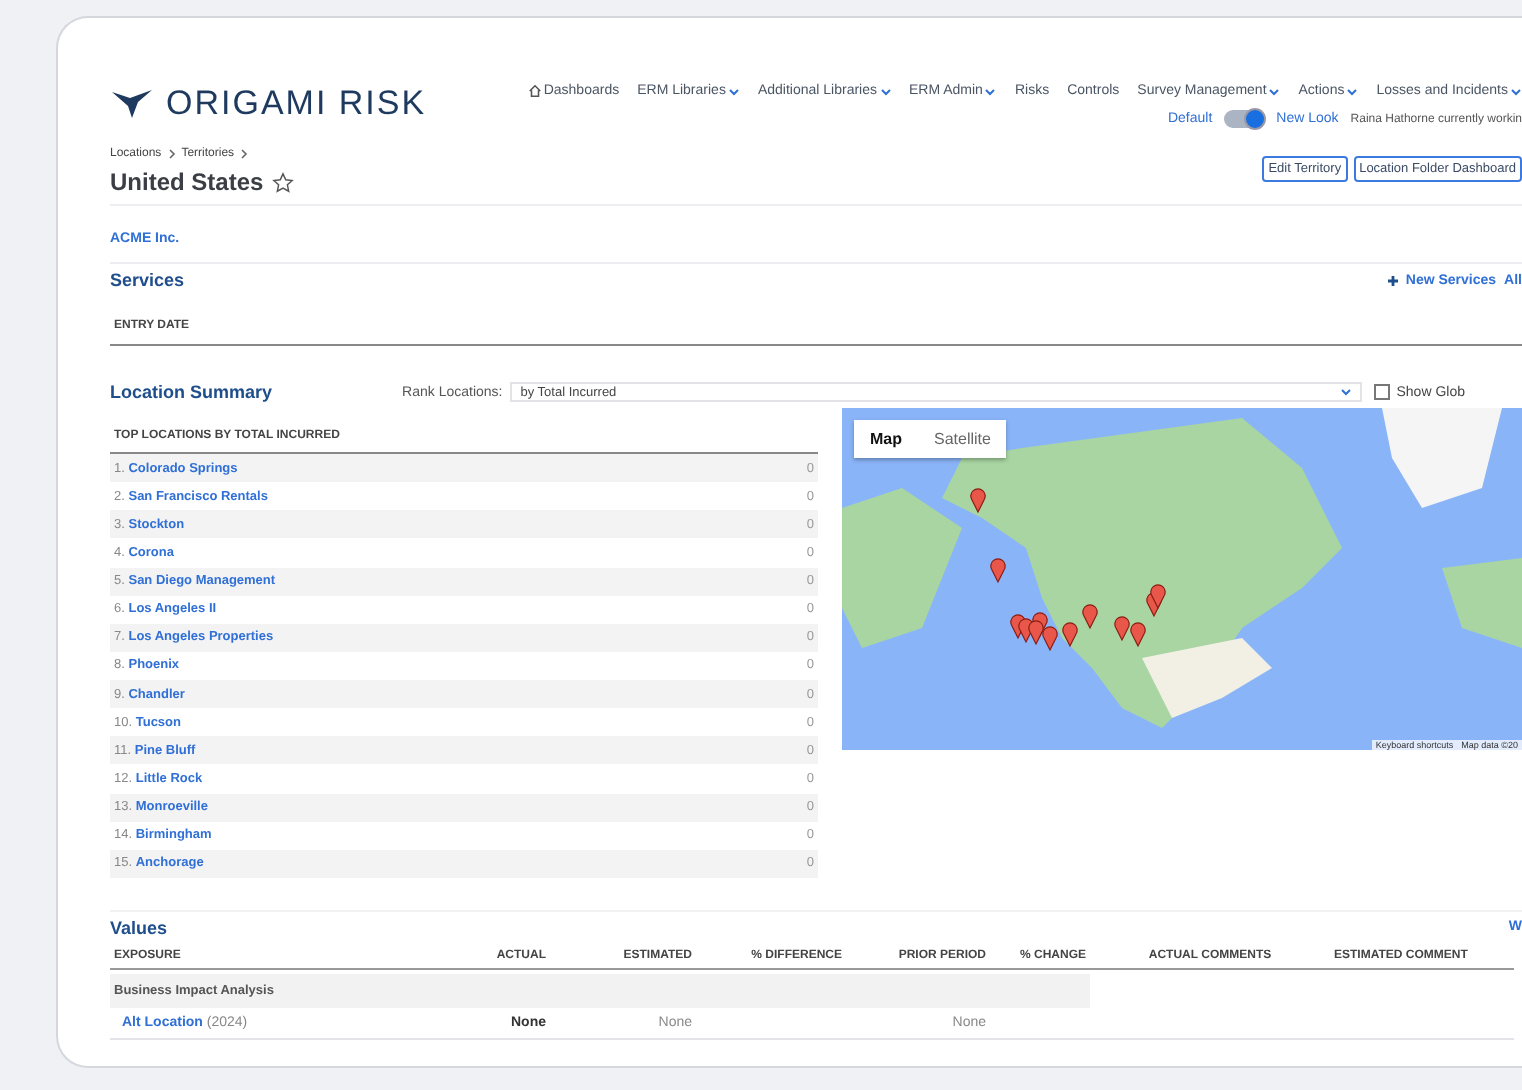  Describe the element at coordinates (132, 104) in the screenshot. I see `bird-logo-icon` at that location.